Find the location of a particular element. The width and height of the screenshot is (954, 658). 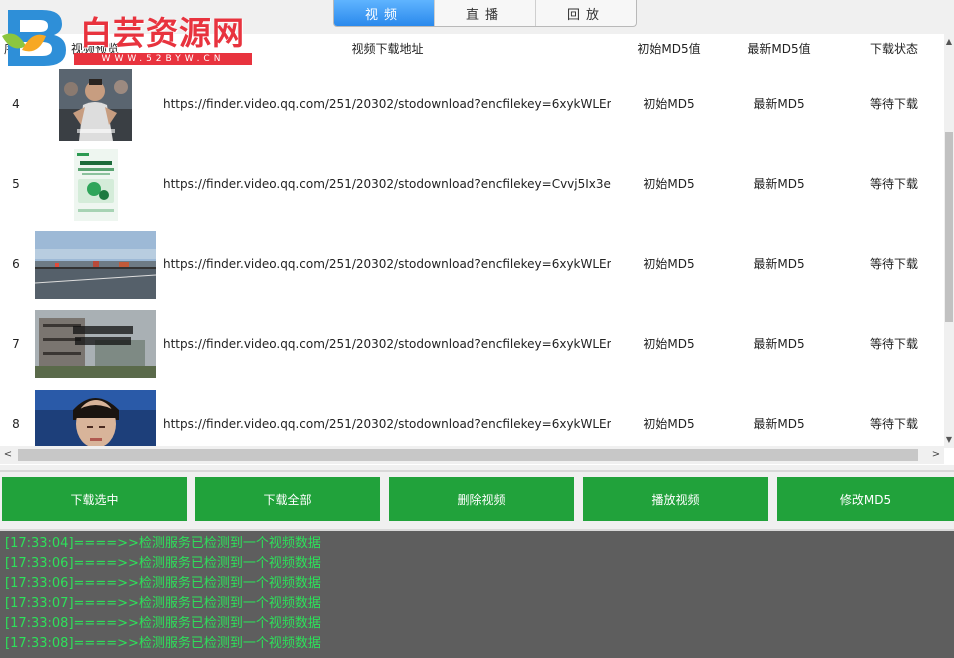

modify-md5-button: 修改MD5 is located at coordinates (865, 499).